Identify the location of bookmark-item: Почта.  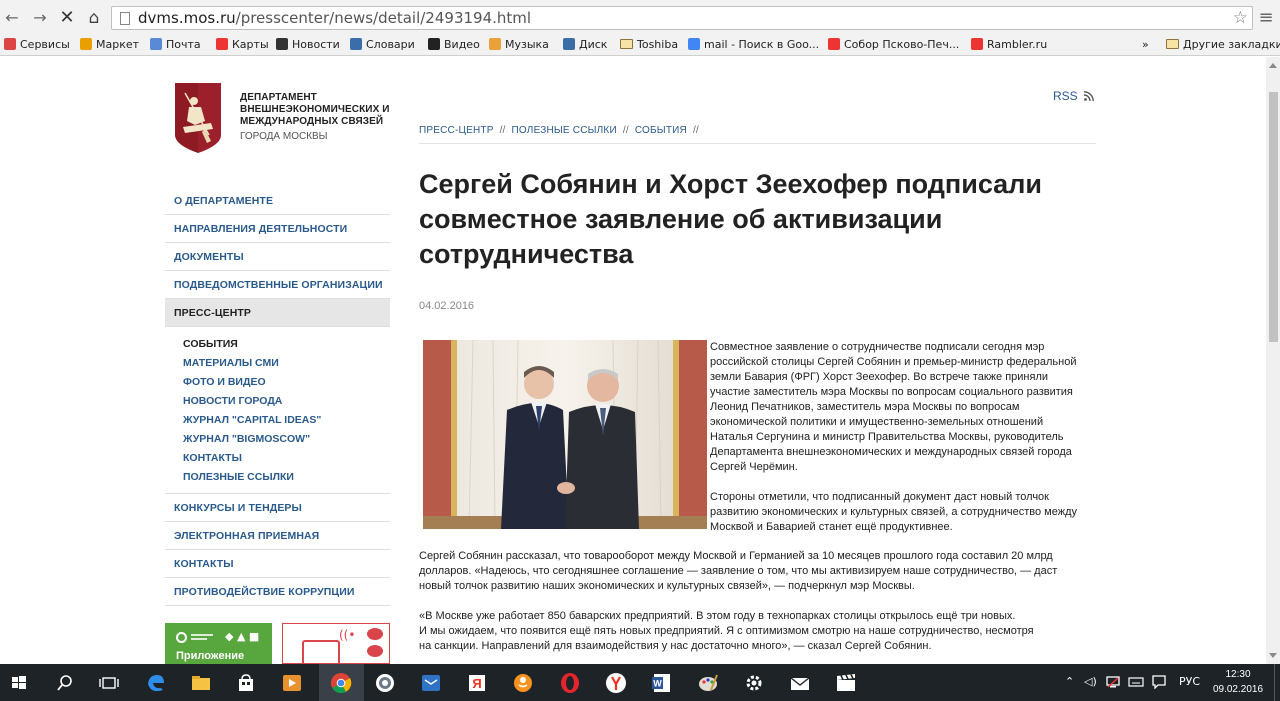
(175, 45).